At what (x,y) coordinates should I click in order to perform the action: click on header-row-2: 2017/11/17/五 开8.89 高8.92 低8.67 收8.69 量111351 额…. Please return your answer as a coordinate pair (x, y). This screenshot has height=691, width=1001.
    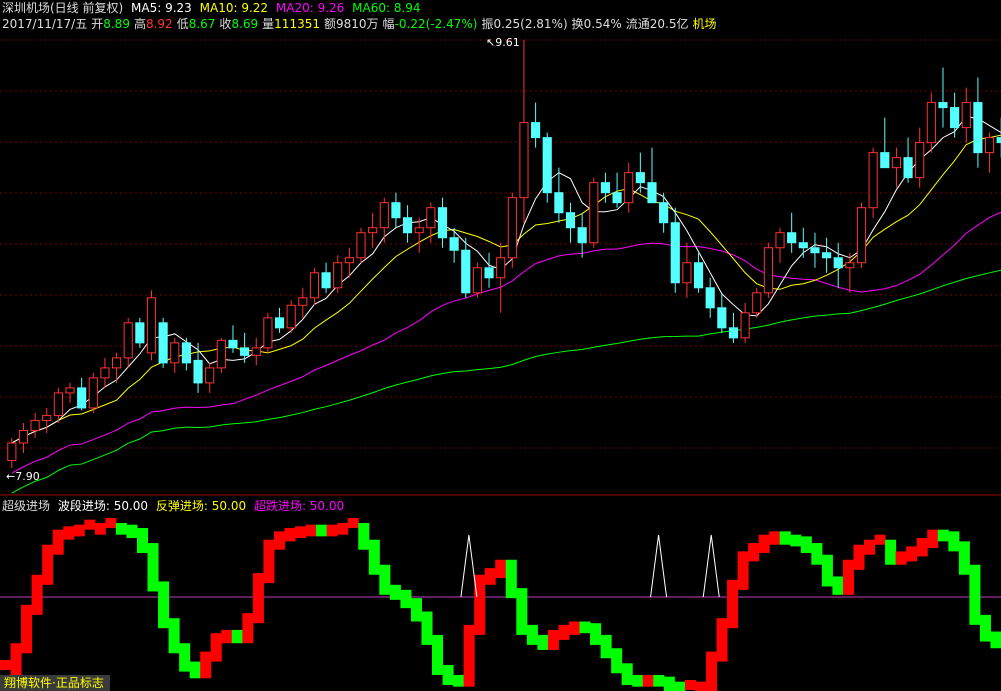
    Looking at the image, I should click on (361, 24).